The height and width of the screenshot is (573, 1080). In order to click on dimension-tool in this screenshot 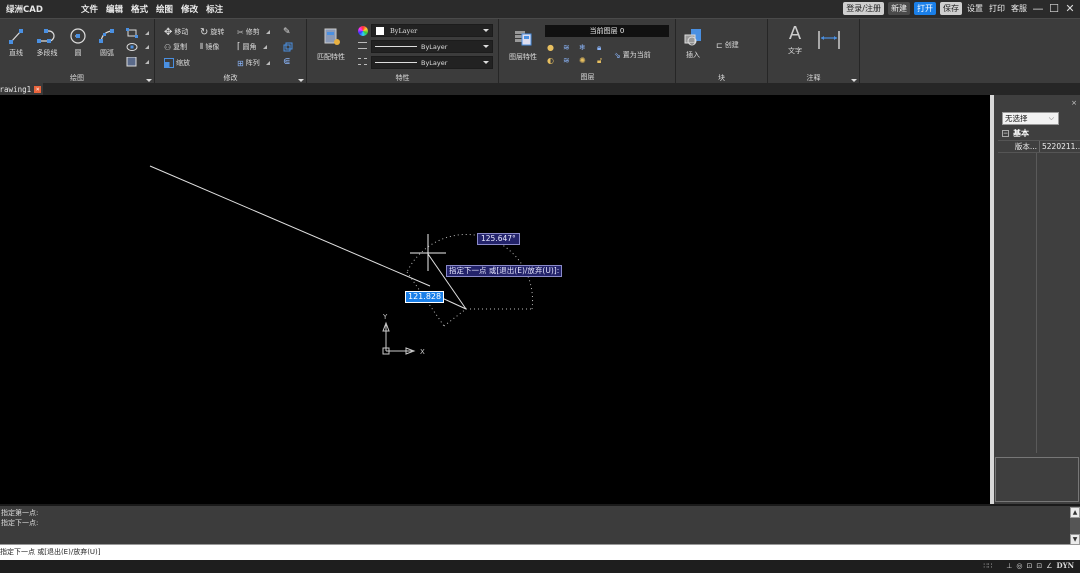, I will do `click(833, 42)`.